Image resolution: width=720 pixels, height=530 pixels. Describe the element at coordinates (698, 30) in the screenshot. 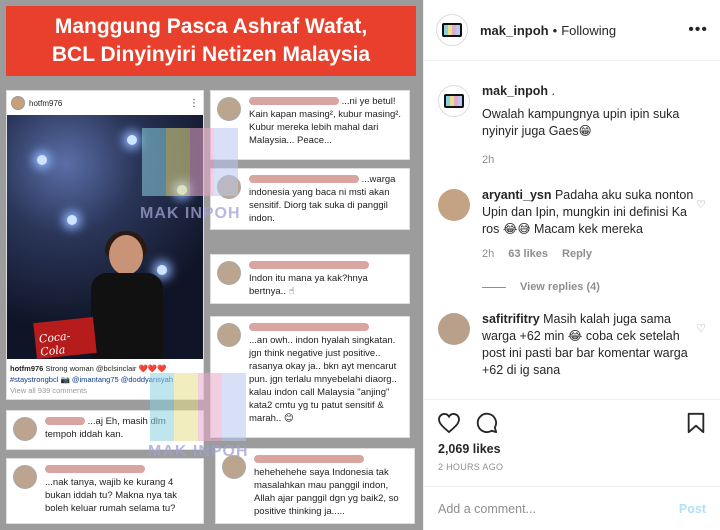

I see `more-options-icon: •••` at that location.